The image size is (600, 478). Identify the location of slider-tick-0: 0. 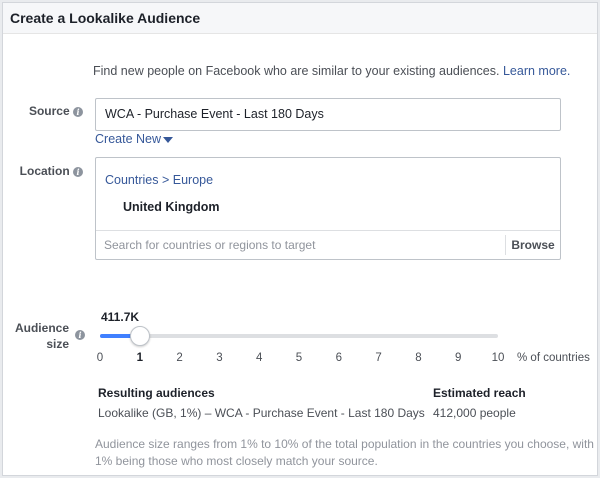
(100, 358).